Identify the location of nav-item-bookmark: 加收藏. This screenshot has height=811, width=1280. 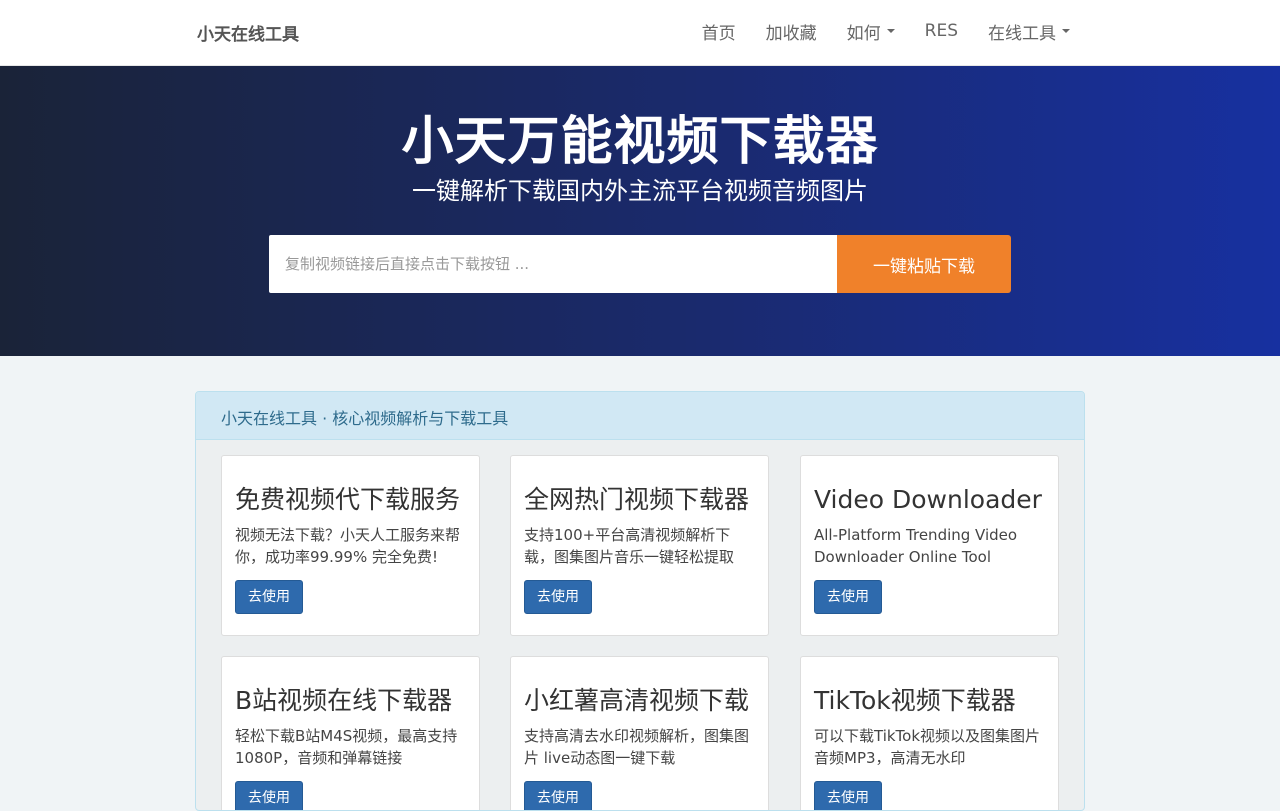
(791, 31).